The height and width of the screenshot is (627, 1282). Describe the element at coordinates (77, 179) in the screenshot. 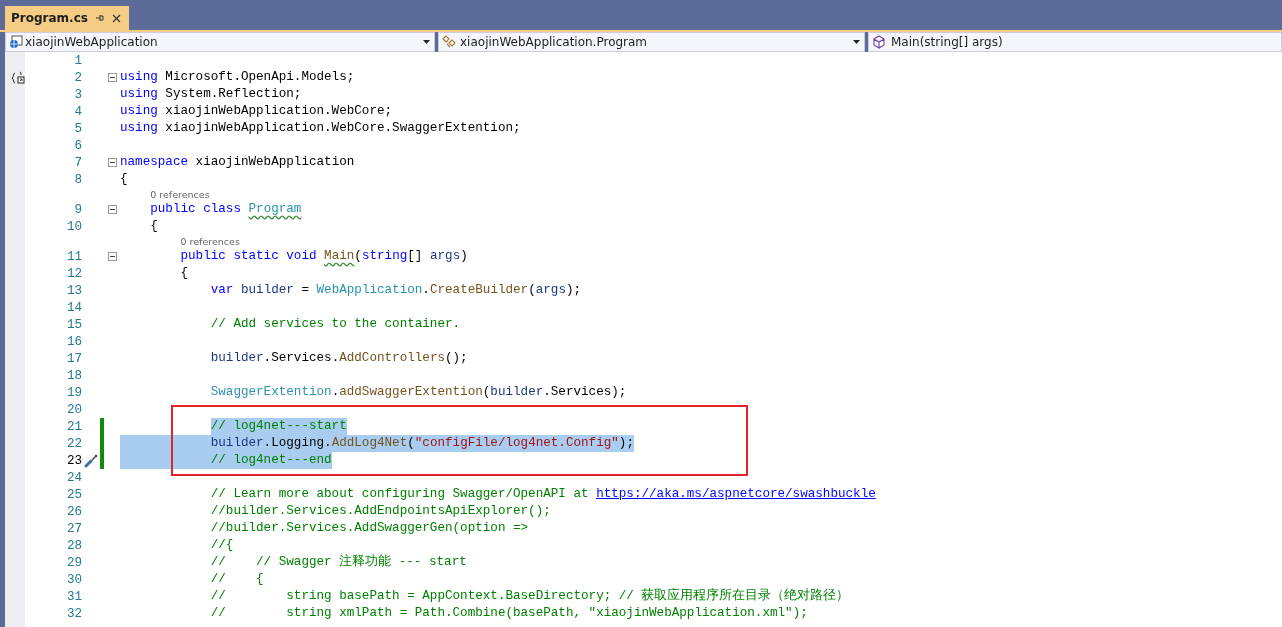

I see `line-number: 8` at that location.